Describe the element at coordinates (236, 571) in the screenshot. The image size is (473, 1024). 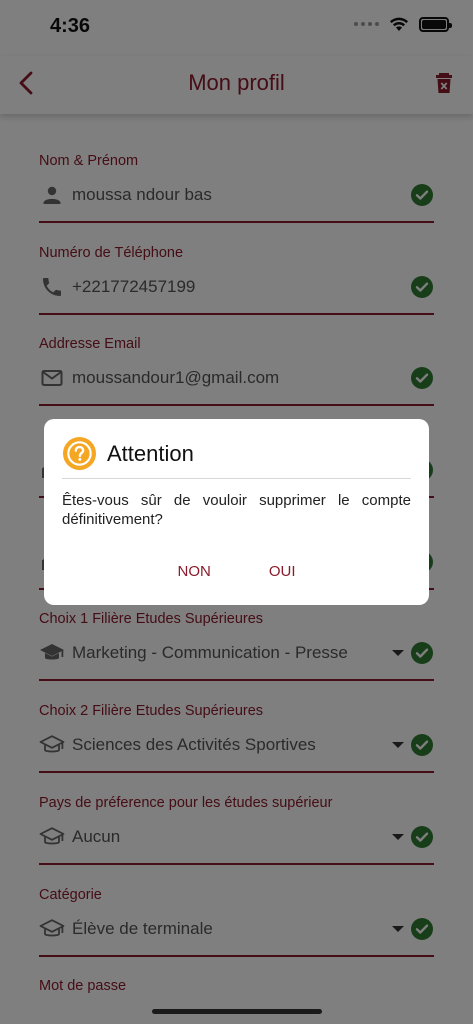
I see `dialog-actions: NON OUI` at that location.